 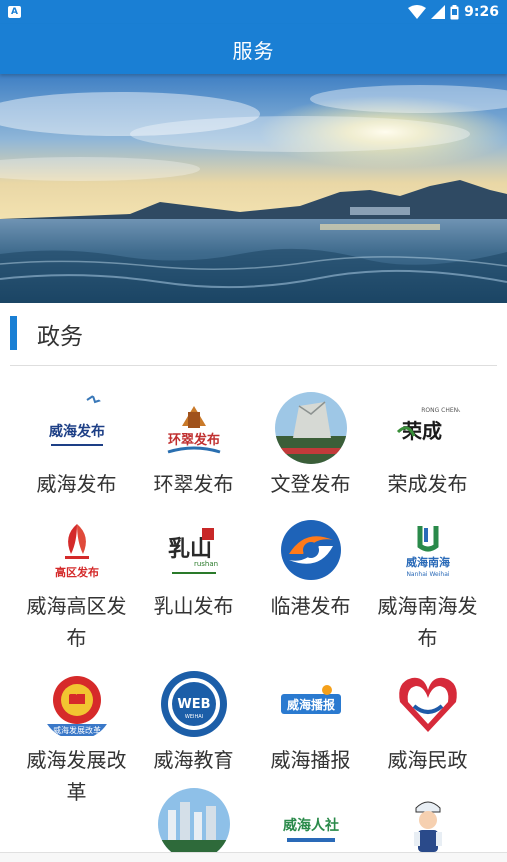 I want to click on service-label: 威海教育, so click(x=193, y=760).